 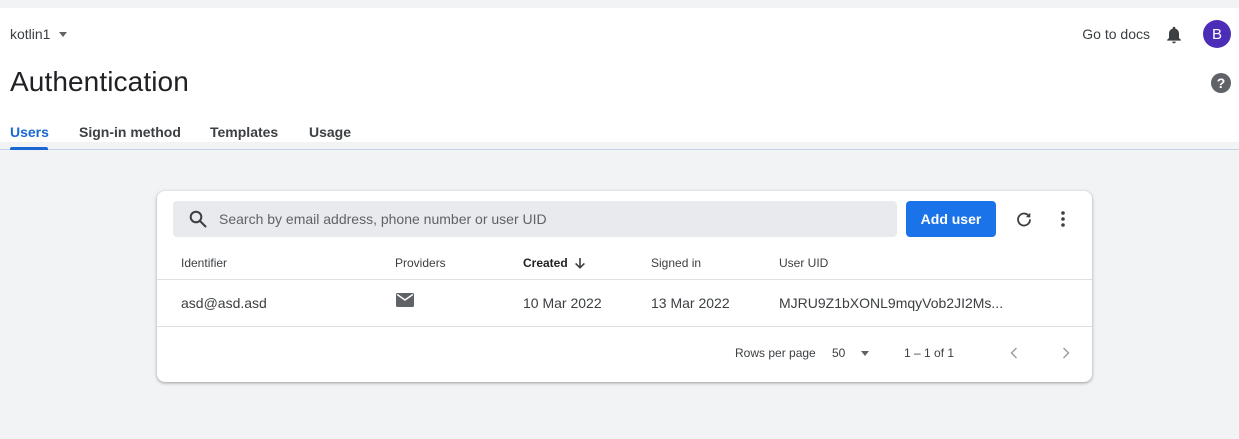 What do you see at coordinates (951, 219) in the screenshot?
I see `add-user-button: Add user` at bounding box center [951, 219].